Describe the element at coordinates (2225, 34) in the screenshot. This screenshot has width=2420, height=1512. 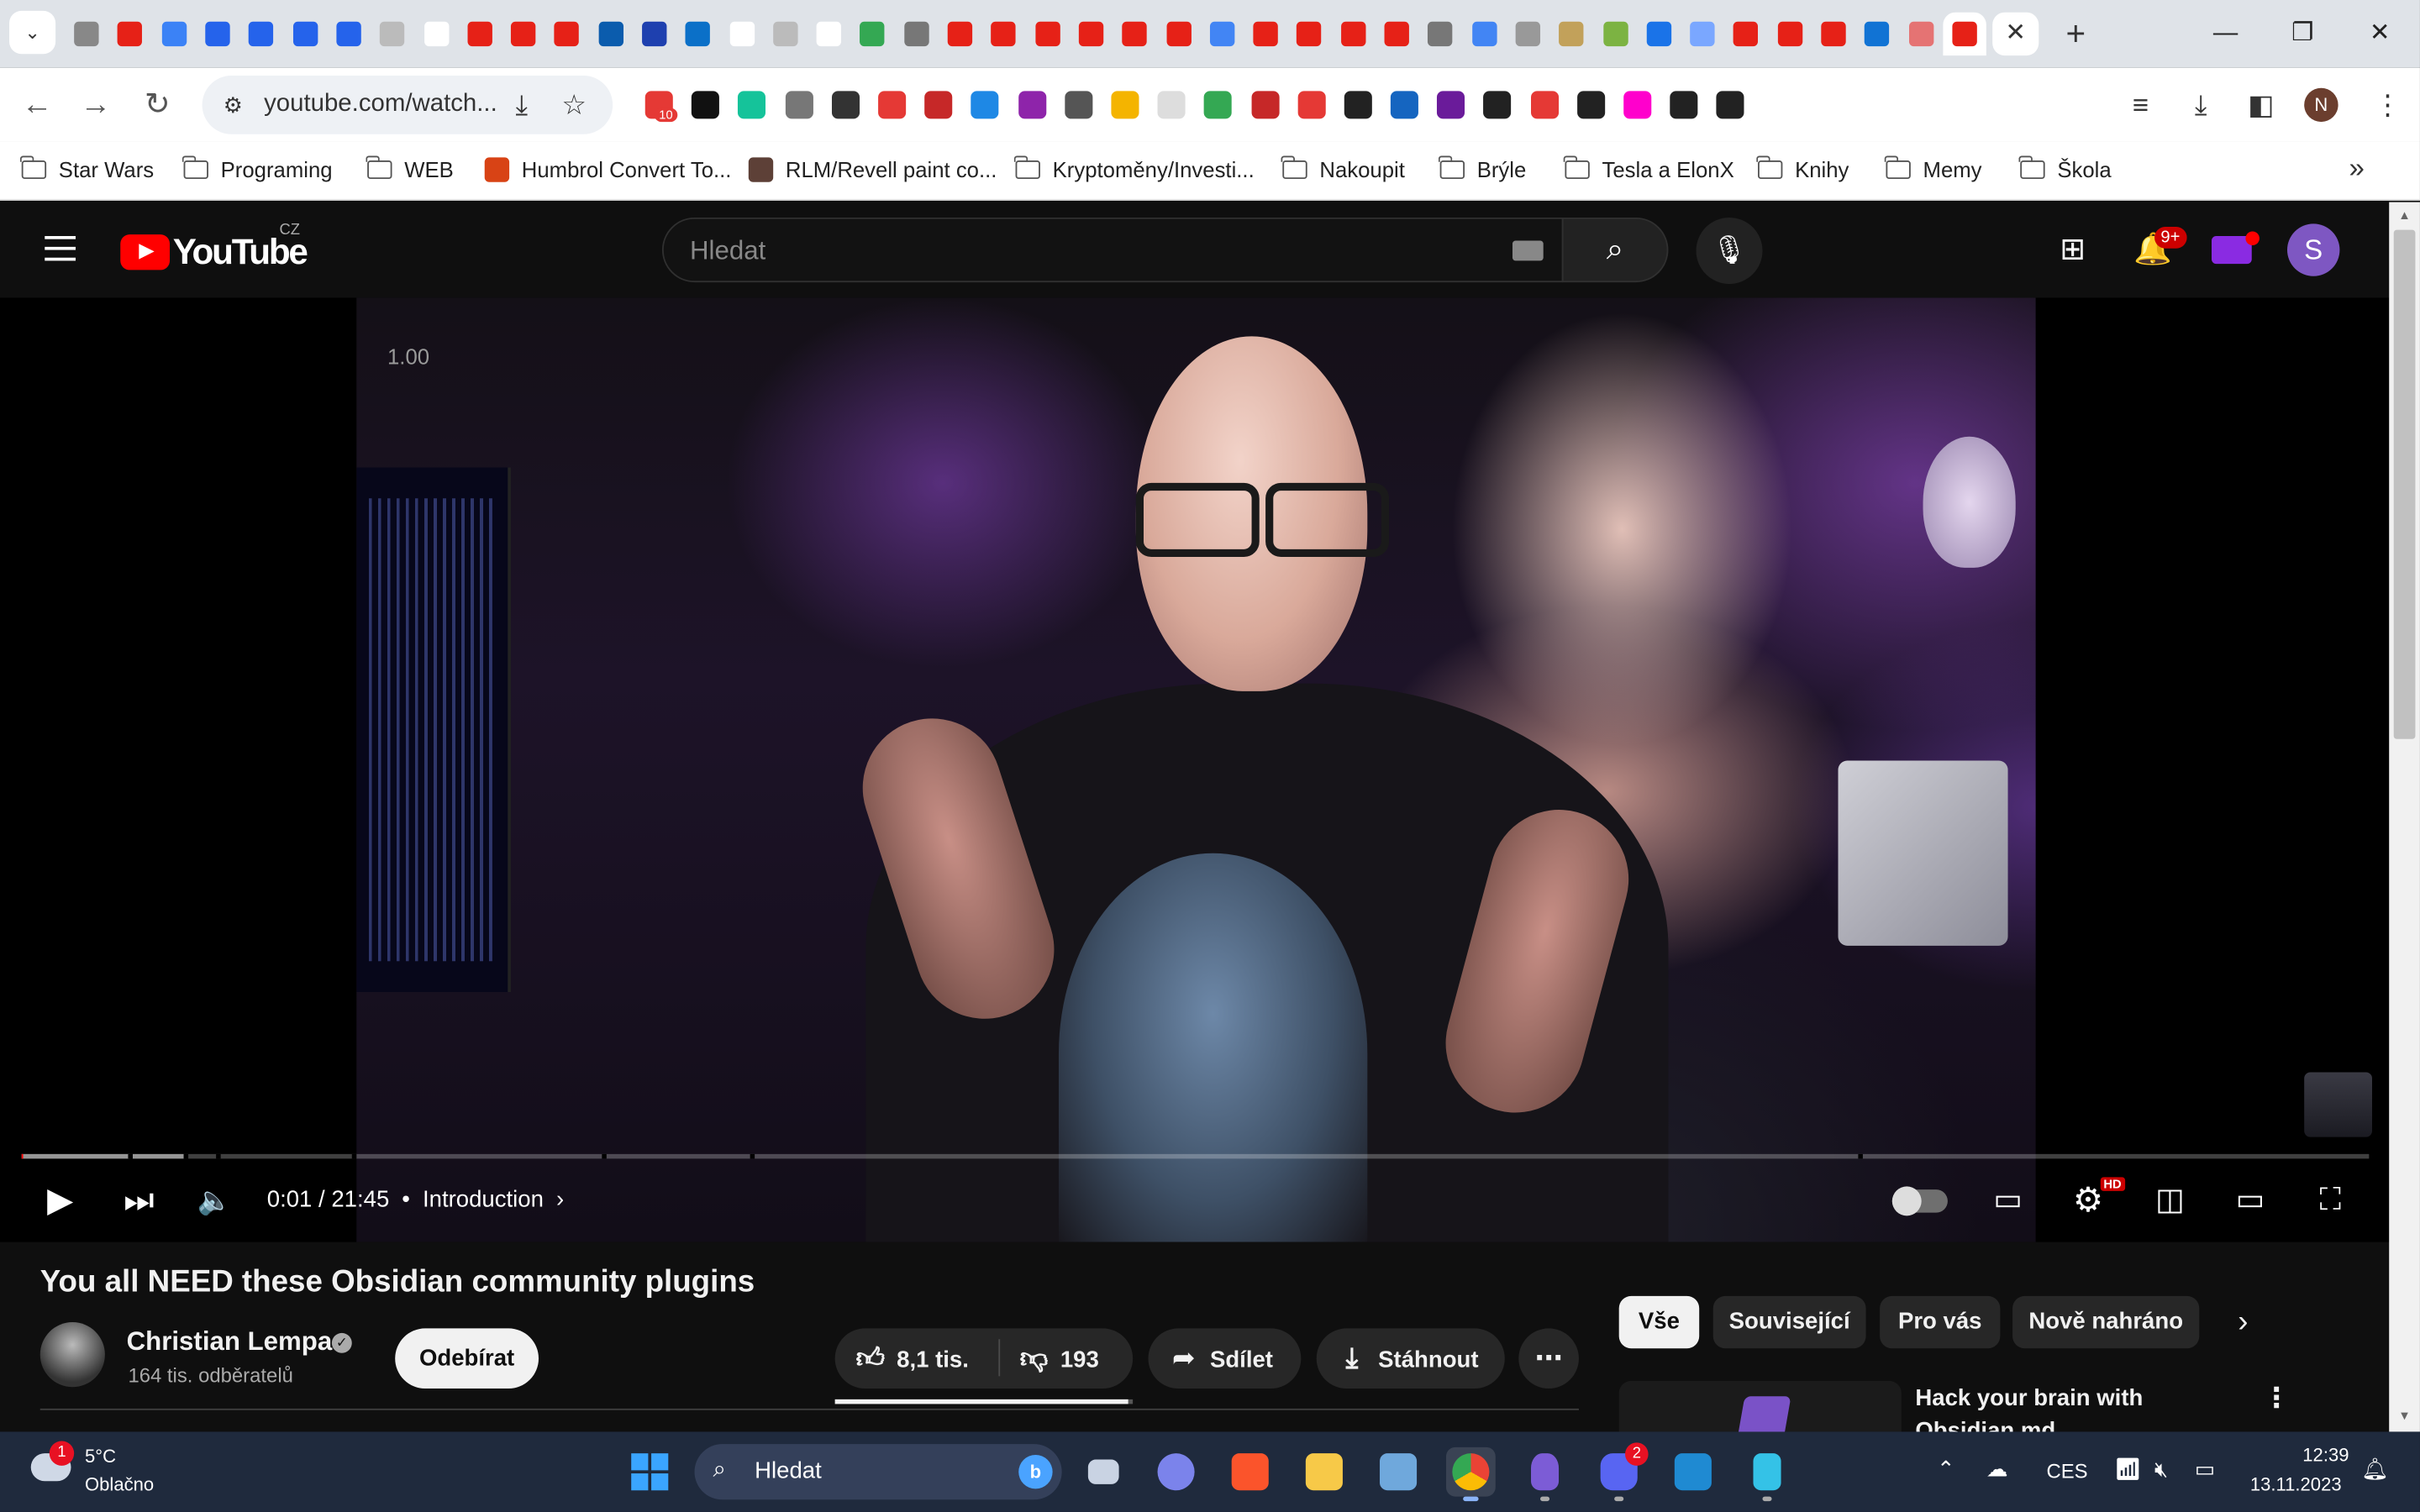
I see `minimize-window-icon: —` at that location.